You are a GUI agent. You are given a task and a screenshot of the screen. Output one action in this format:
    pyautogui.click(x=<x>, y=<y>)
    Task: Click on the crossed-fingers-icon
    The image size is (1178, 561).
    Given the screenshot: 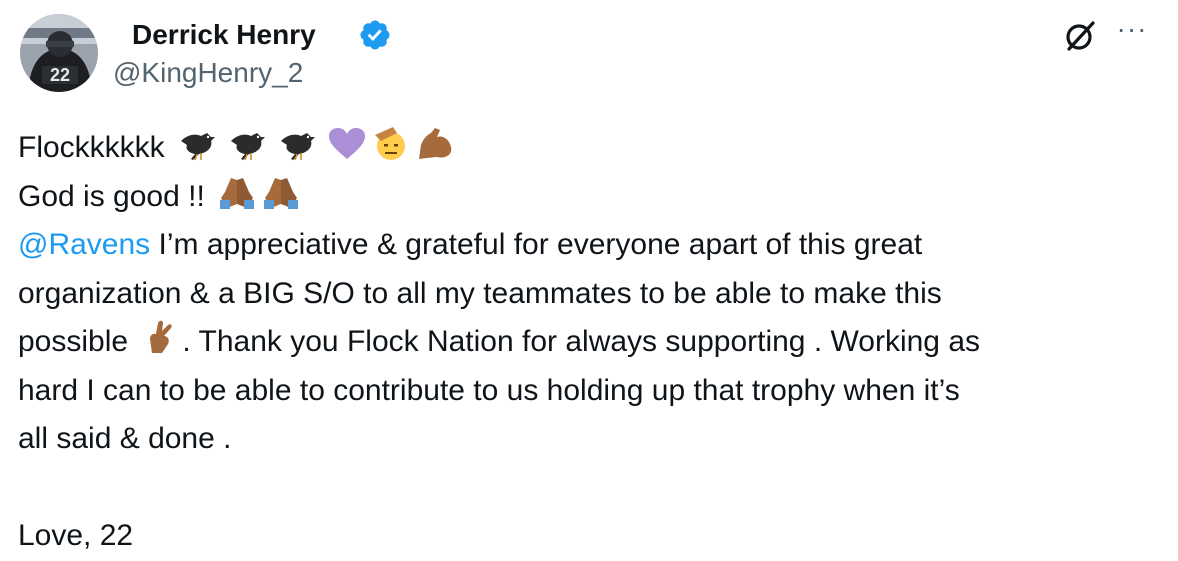 What is the action you would take?
    pyautogui.click(x=161, y=337)
    